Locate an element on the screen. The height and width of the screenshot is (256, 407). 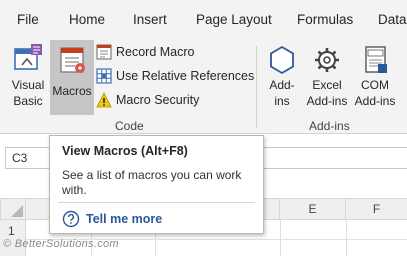
com-addins-label-line2: Add-ins is located at coordinates (375, 101).